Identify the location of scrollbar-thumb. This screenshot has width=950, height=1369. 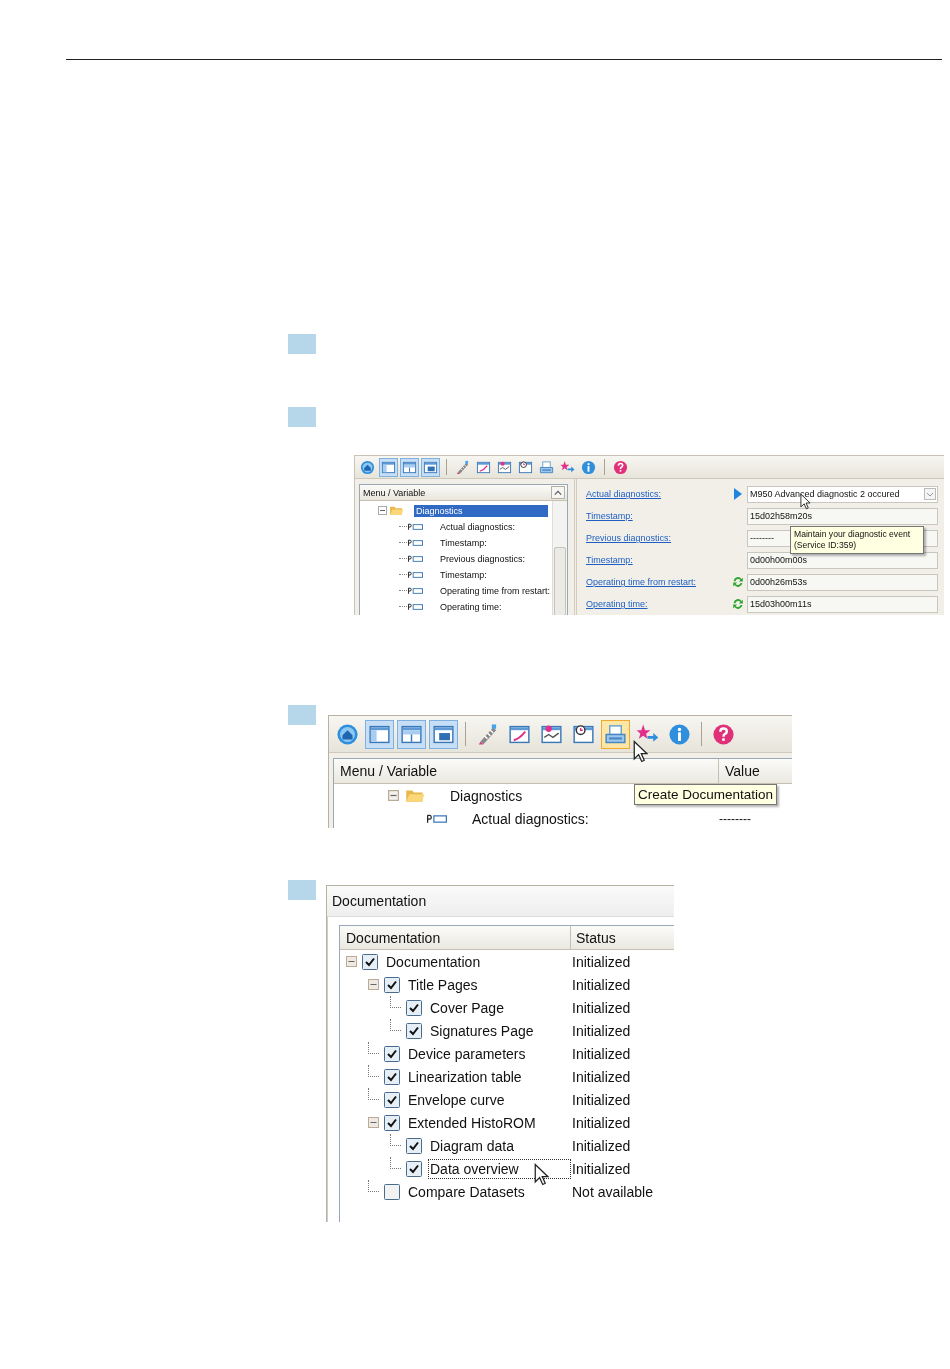
(560, 581).